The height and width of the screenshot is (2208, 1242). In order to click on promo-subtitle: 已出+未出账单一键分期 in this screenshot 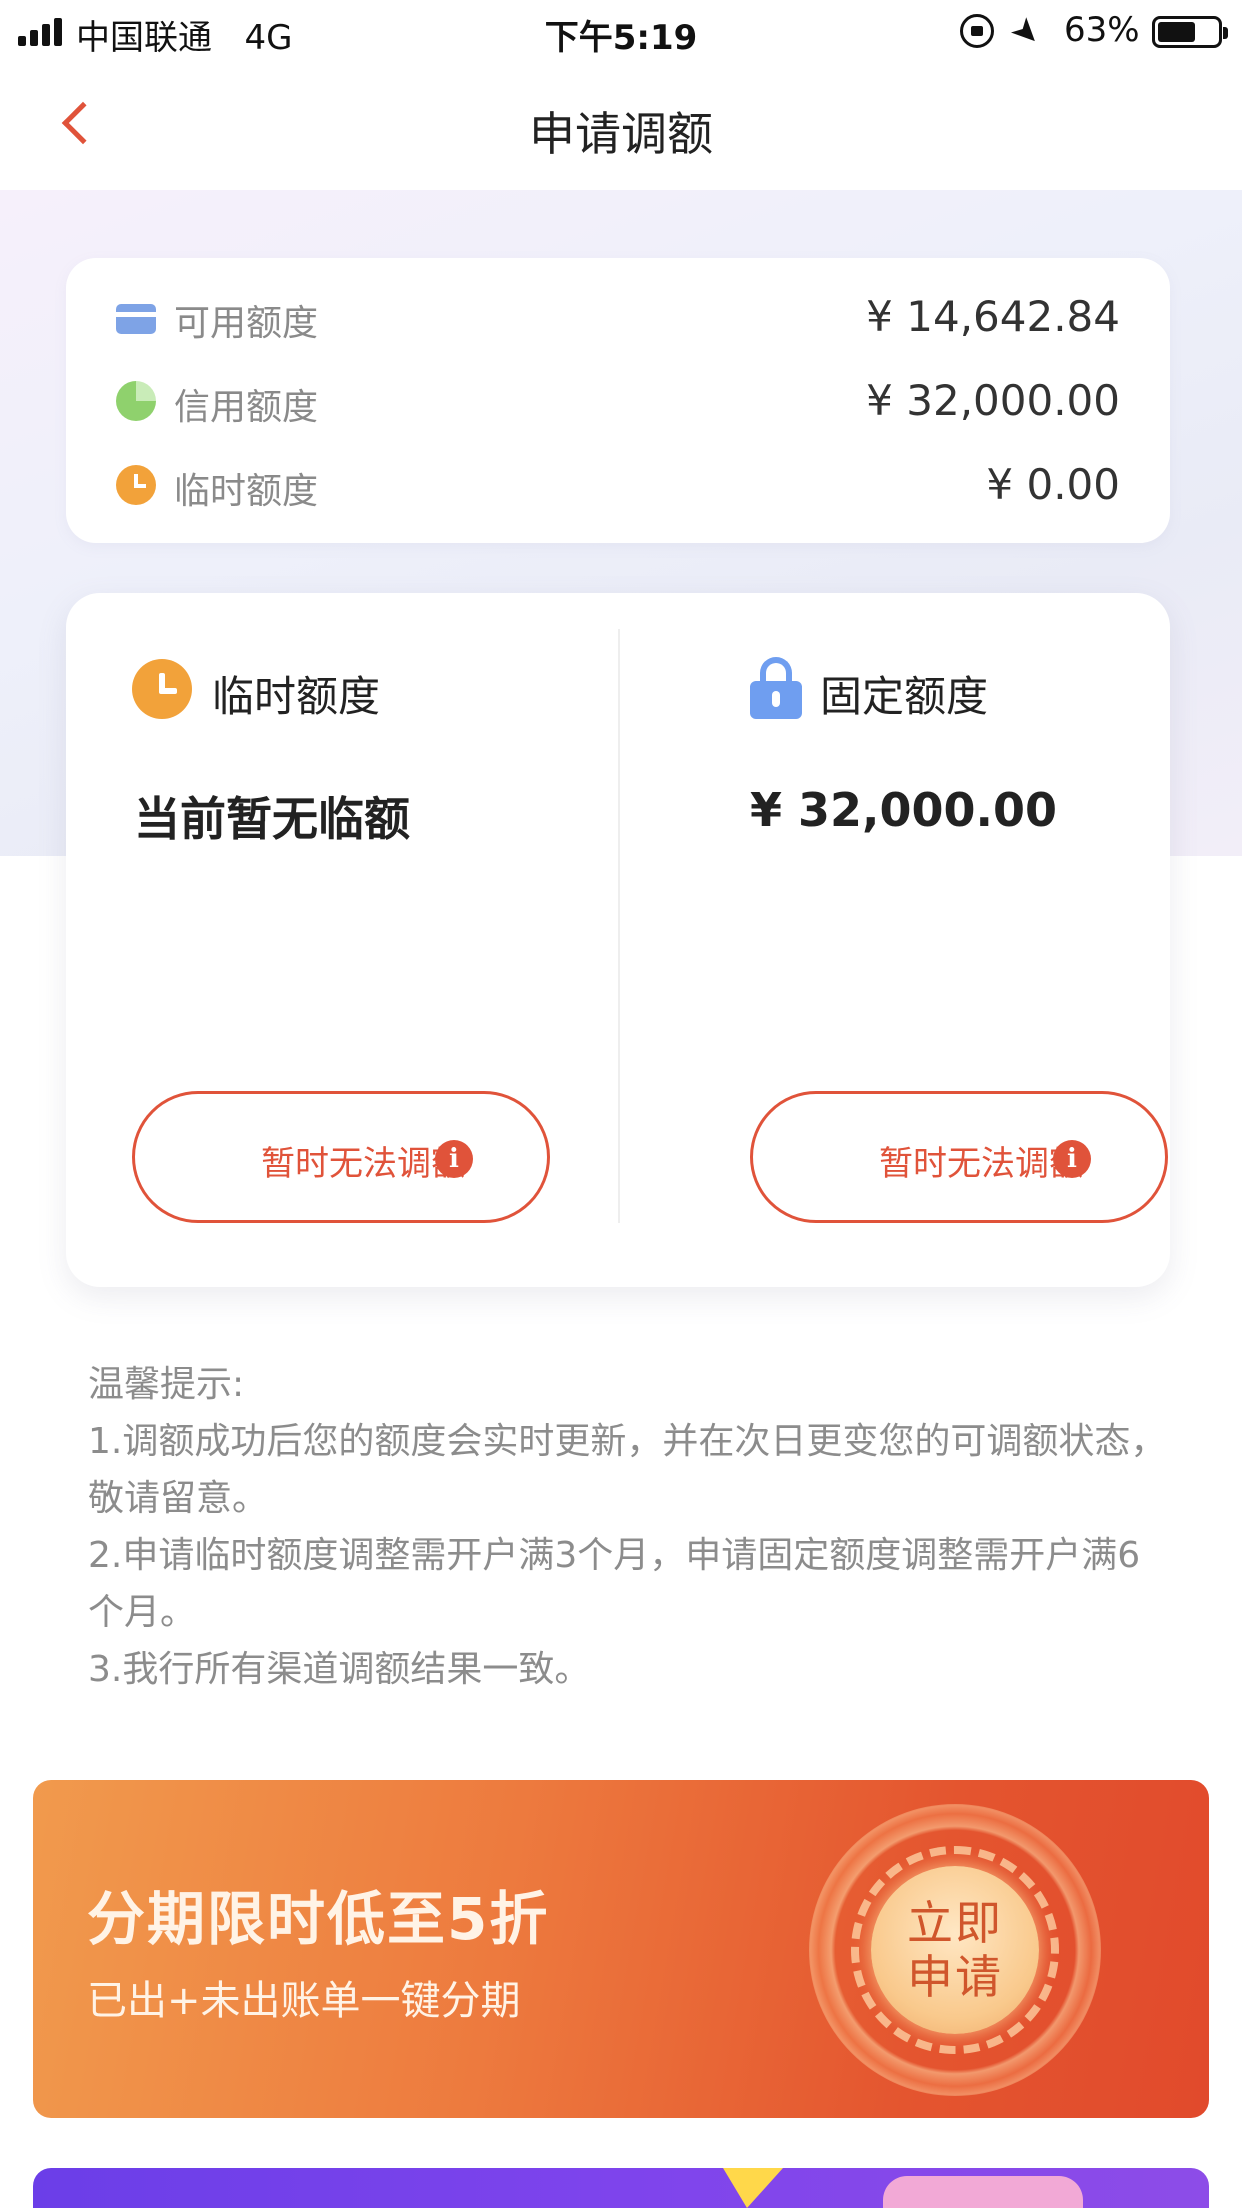, I will do `click(304, 2001)`.